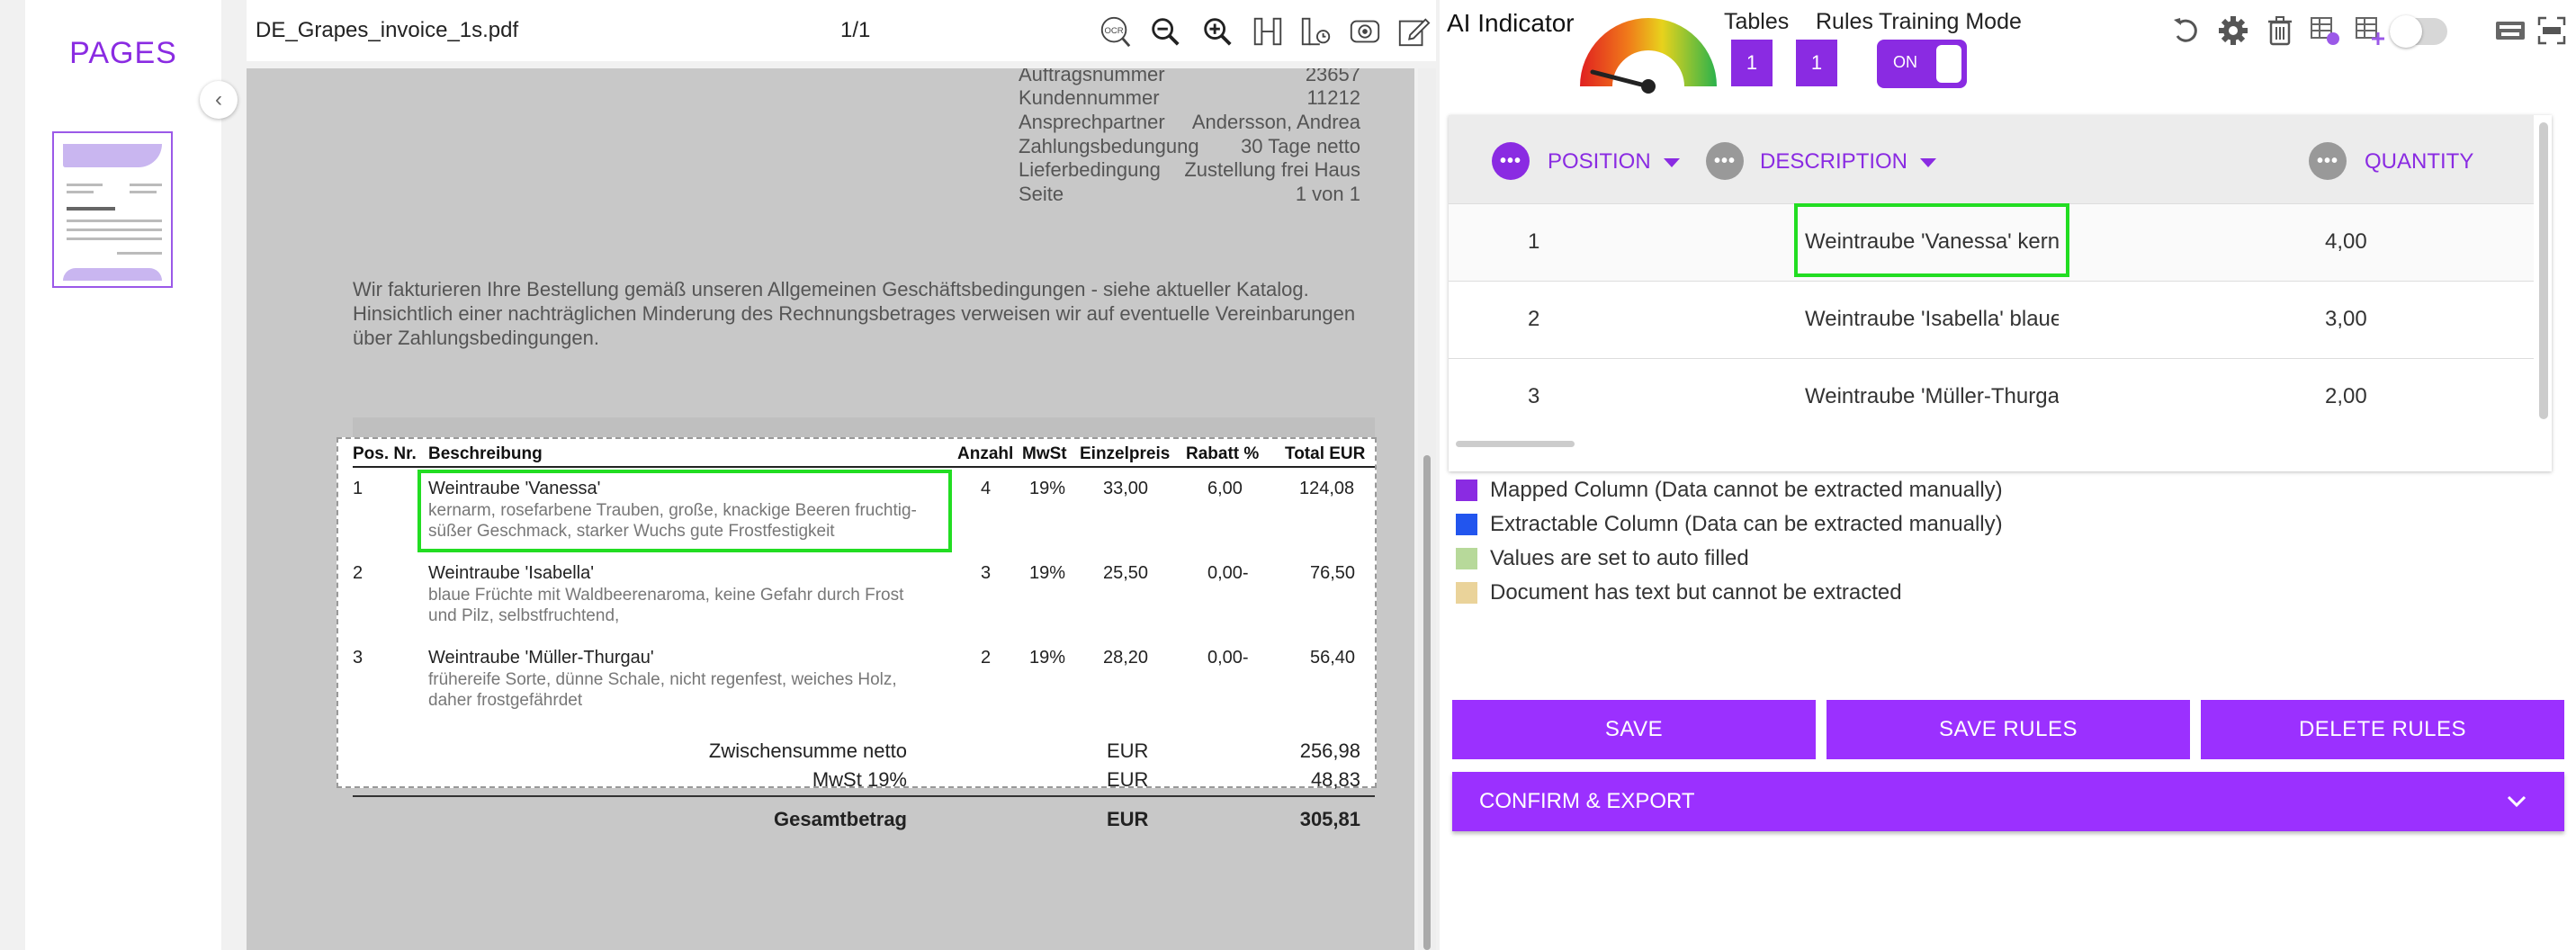  I want to click on training-mode-label: Training Mode, so click(1951, 21).